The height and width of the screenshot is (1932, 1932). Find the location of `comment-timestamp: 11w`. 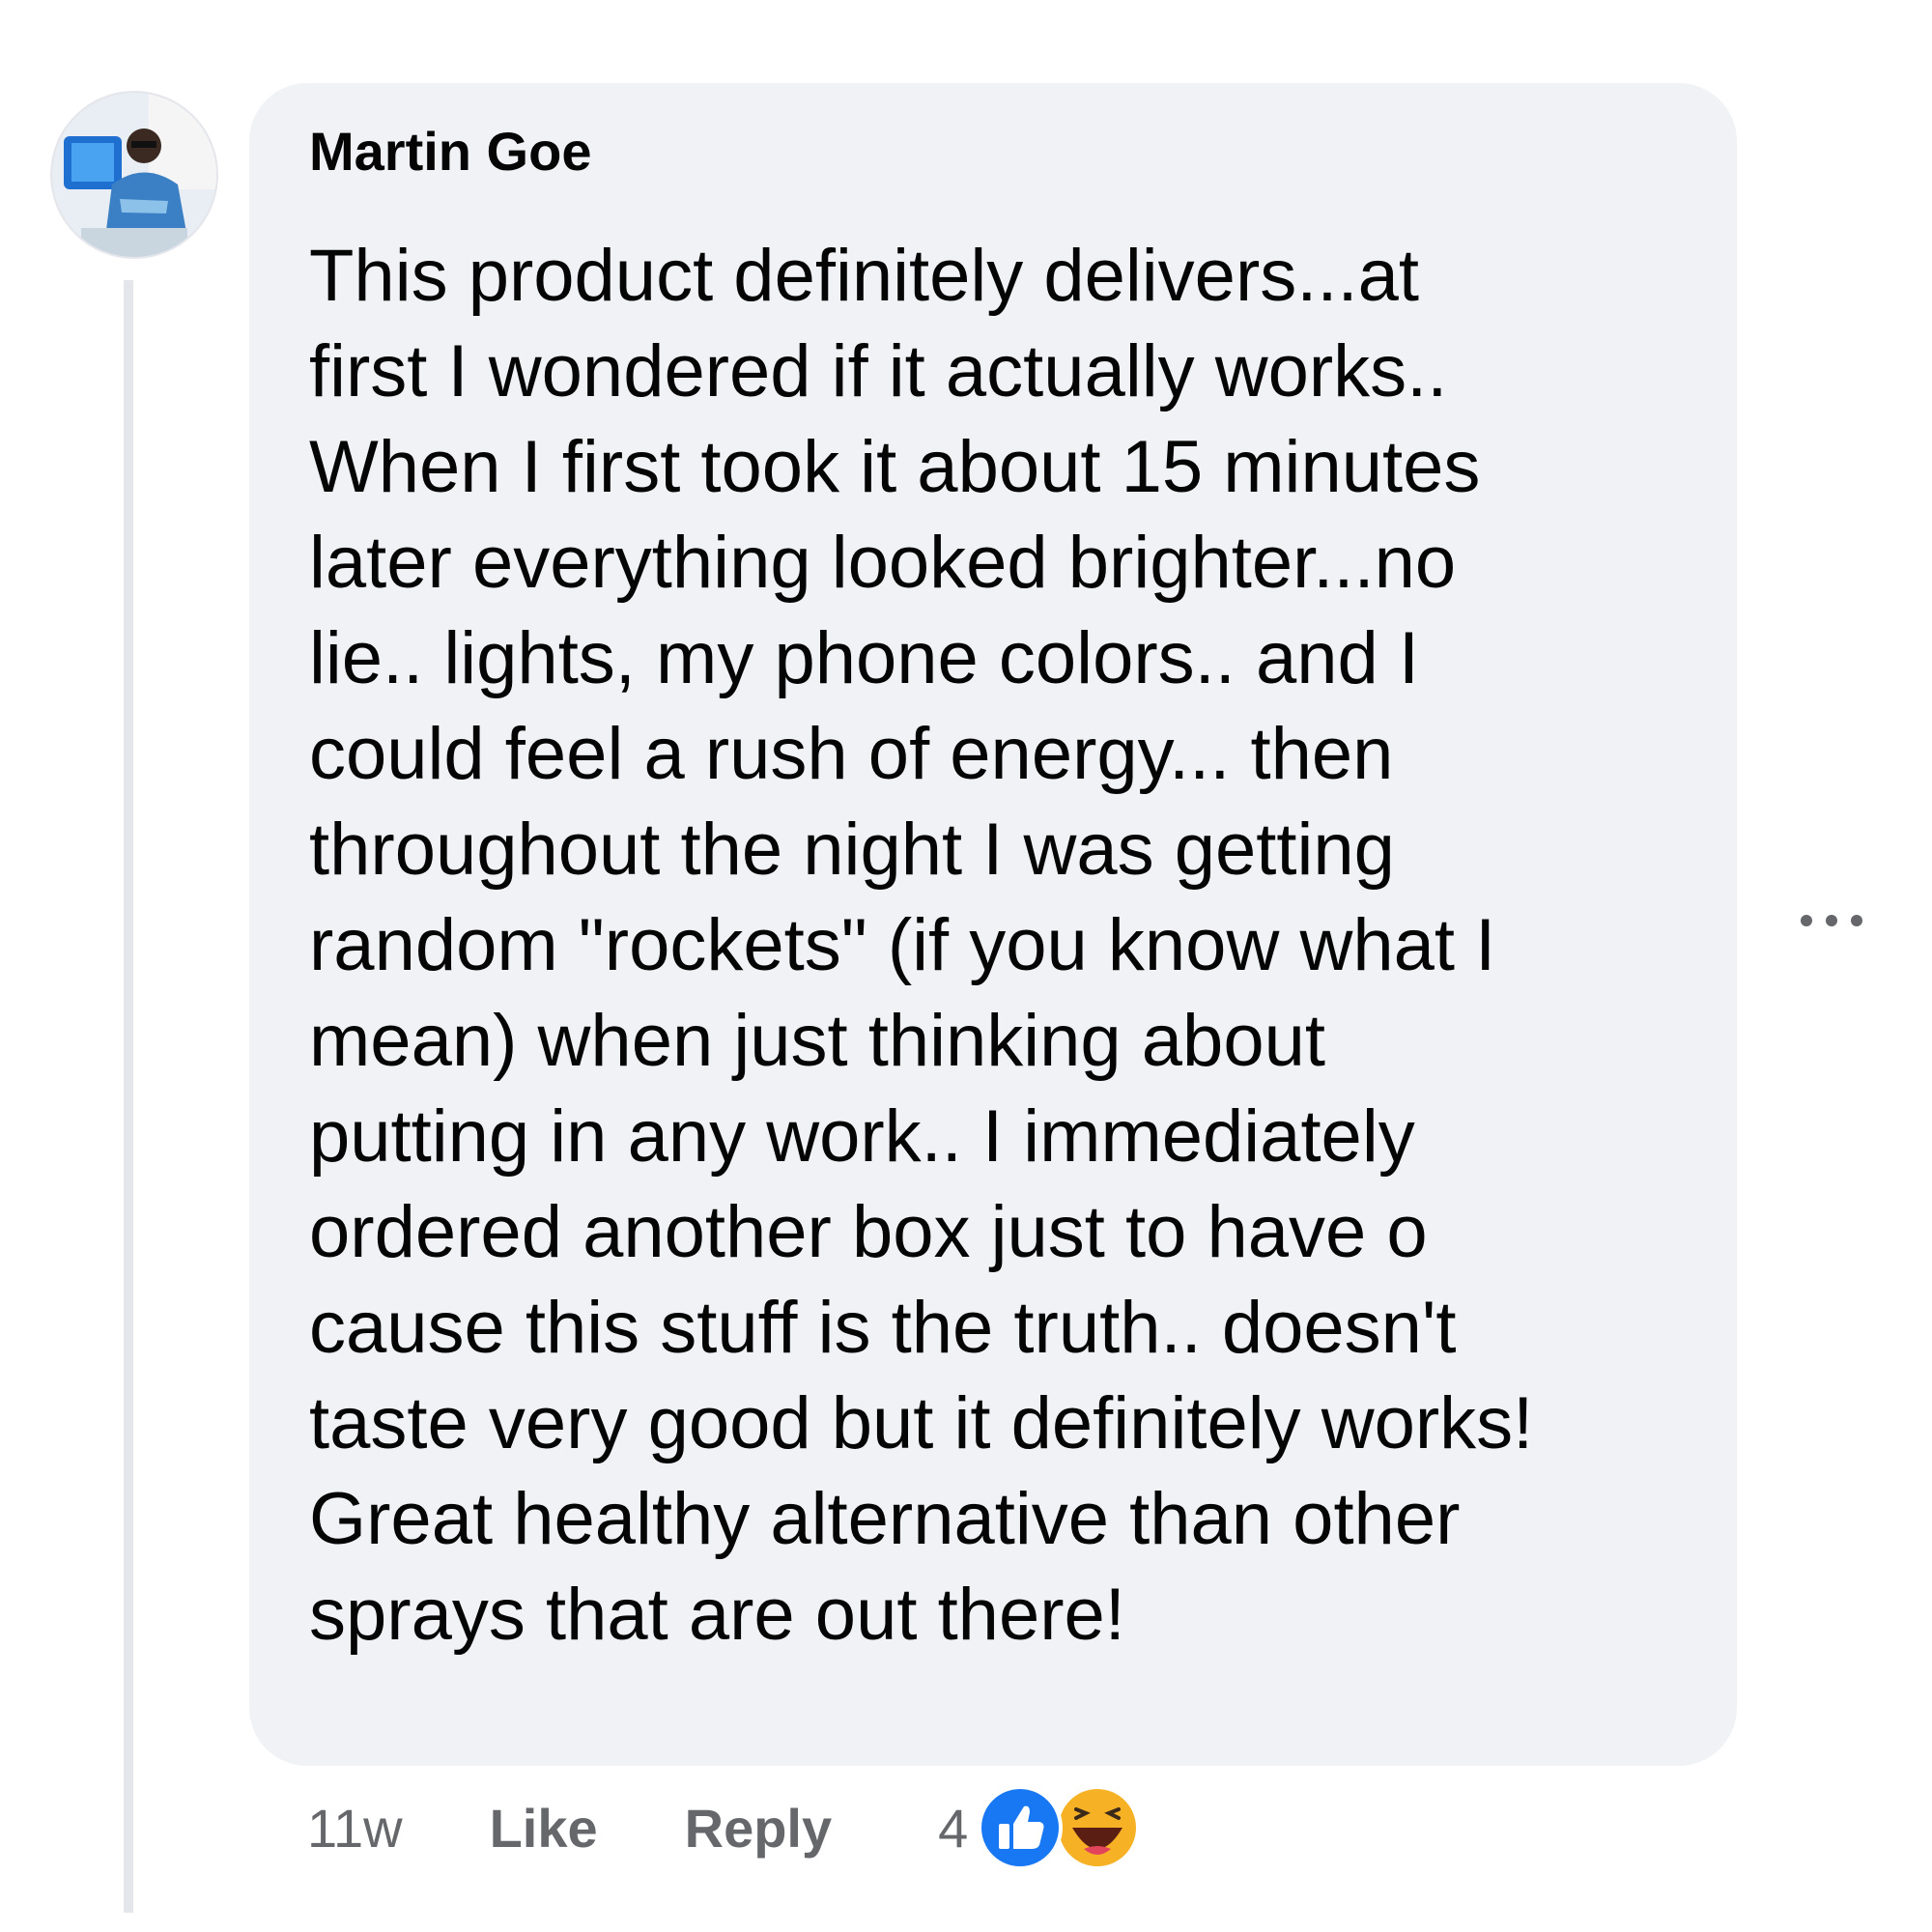

comment-timestamp: 11w is located at coordinates (355, 1828).